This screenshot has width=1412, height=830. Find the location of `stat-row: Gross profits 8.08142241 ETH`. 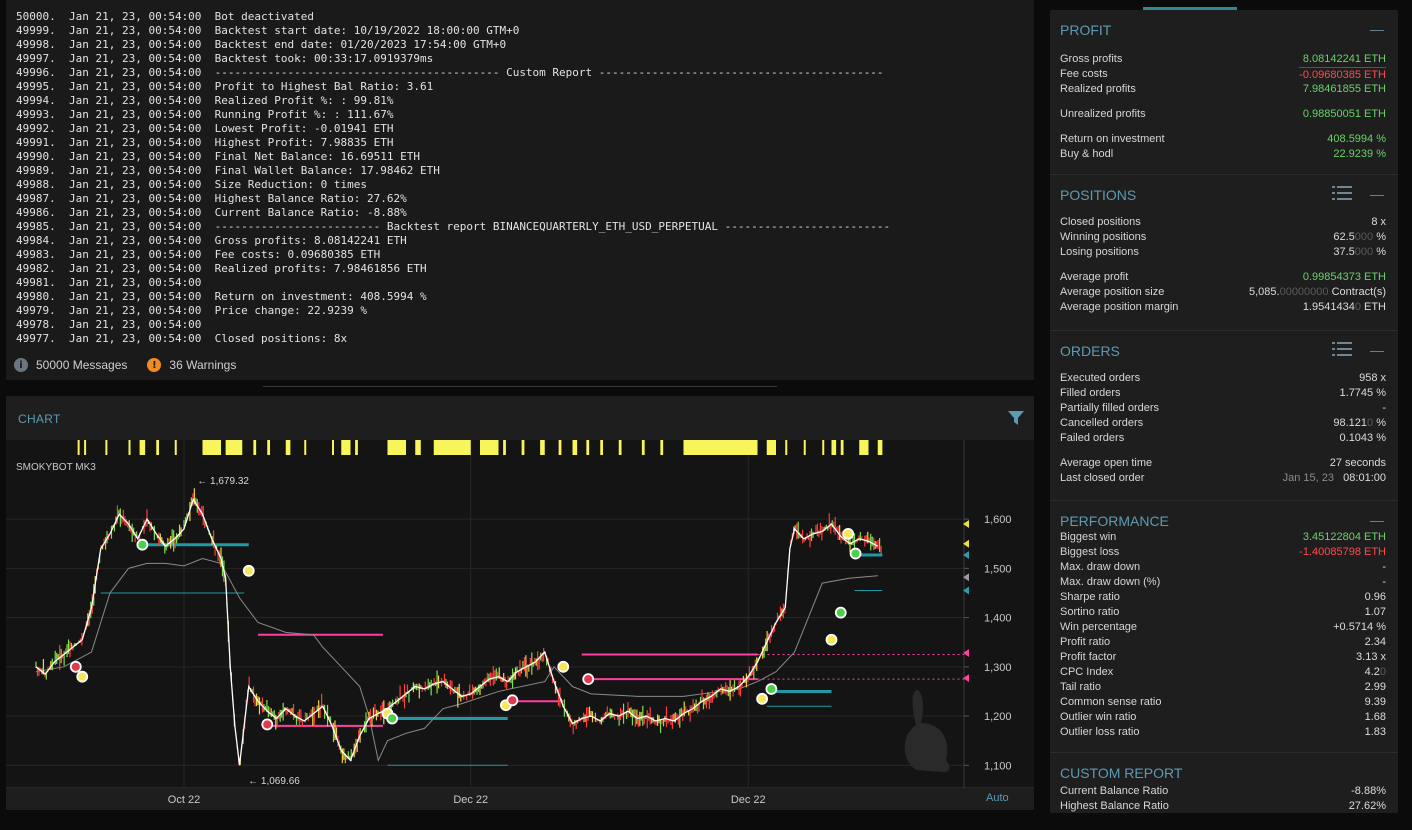

stat-row: Gross profits 8.08142241 ETH is located at coordinates (1224, 59).